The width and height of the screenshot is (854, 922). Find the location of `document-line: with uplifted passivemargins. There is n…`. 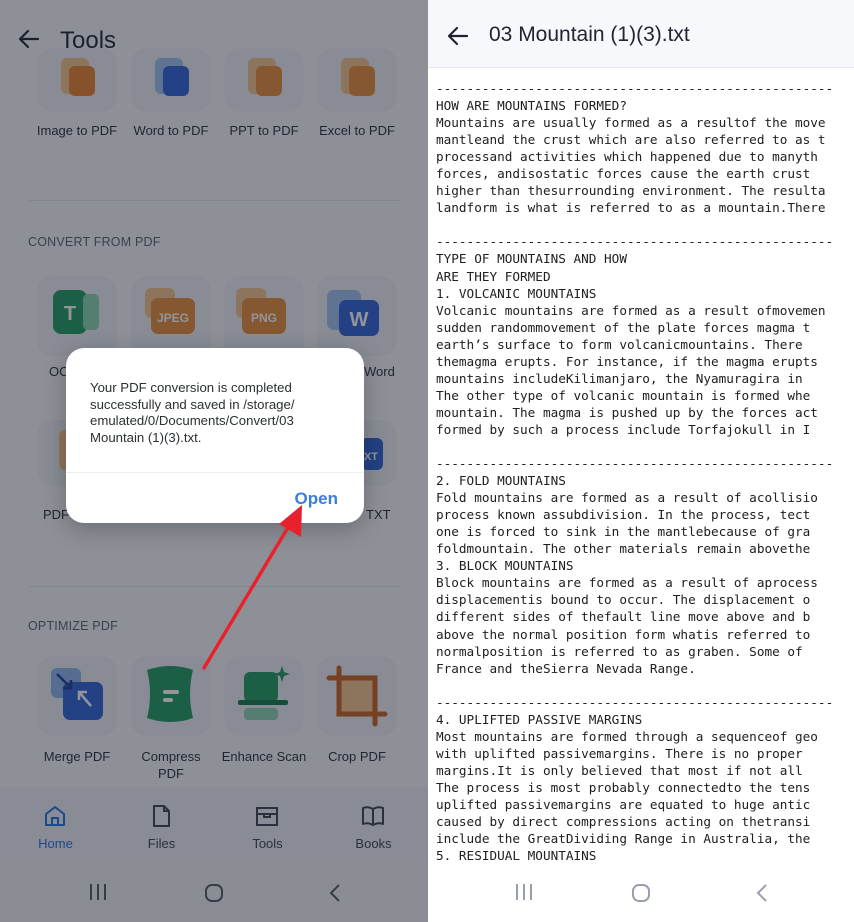

document-line: with uplifted passivemargins. There is n… is located at coordinates (619, 753).